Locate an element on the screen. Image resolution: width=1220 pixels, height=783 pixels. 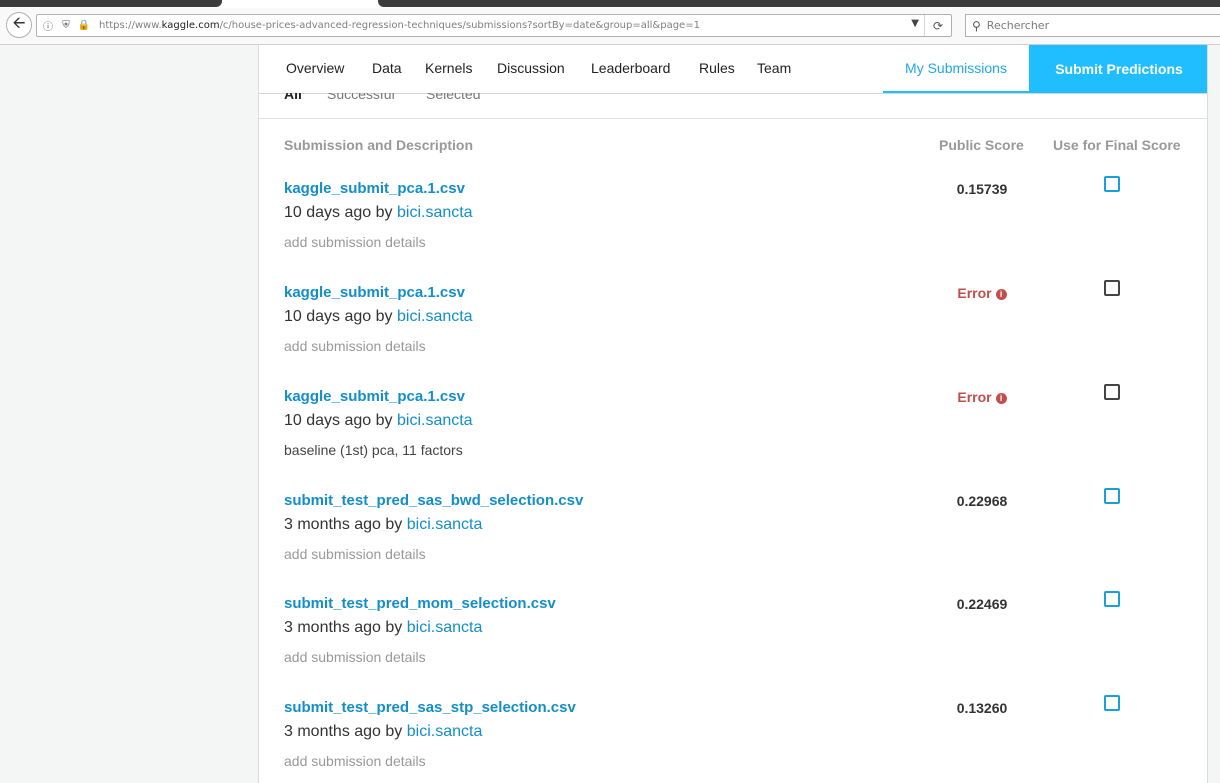
public-score: 0.22469 is located at coordinates (982, 604).